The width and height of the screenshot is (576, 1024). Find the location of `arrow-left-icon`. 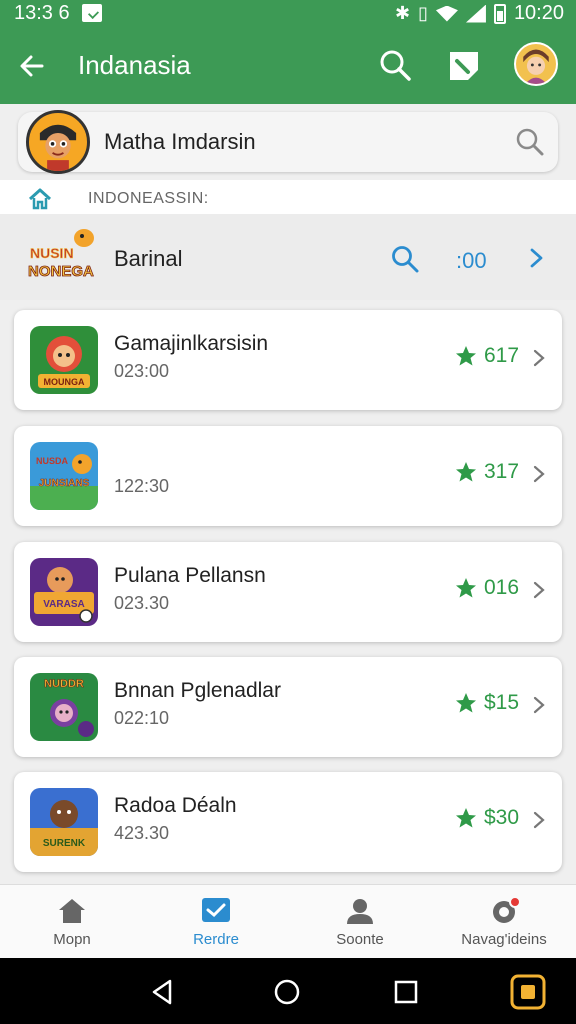

arrow-left-icon is located at coordinates (32, 66).